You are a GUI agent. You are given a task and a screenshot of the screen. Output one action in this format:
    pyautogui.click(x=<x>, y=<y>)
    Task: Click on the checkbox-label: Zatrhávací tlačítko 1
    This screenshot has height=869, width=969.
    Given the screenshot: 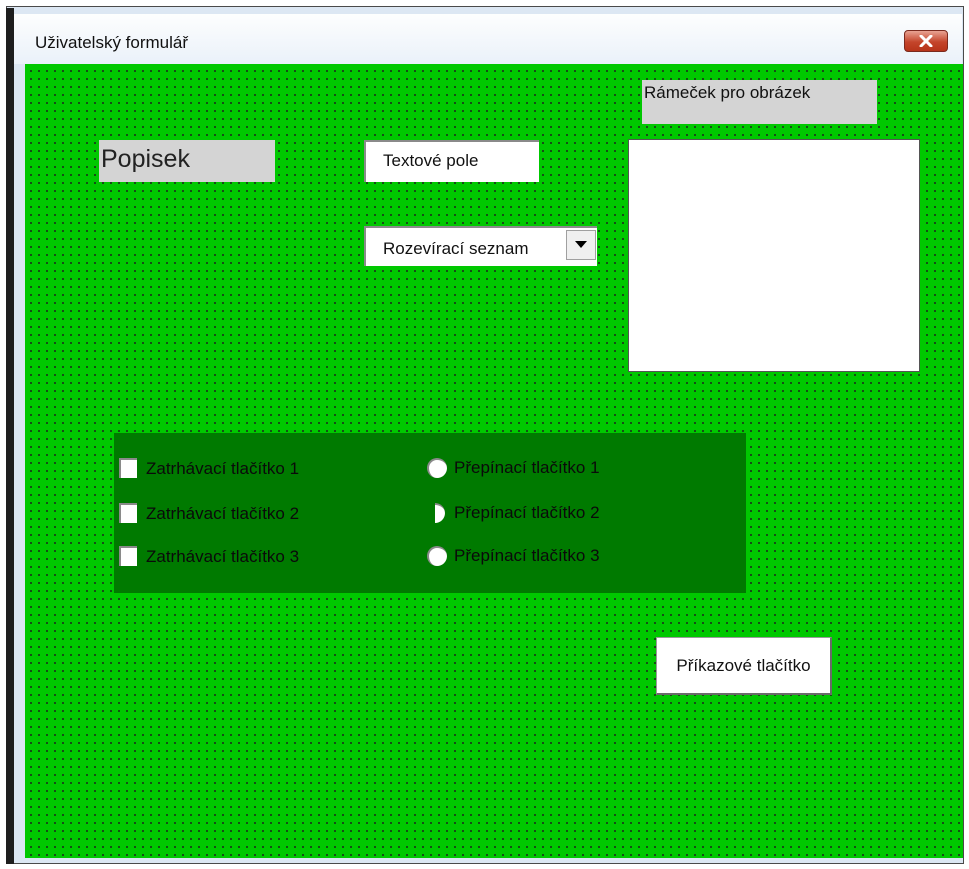 What is the action you would take?
    pyautogui.click(x=223, y=468)
    